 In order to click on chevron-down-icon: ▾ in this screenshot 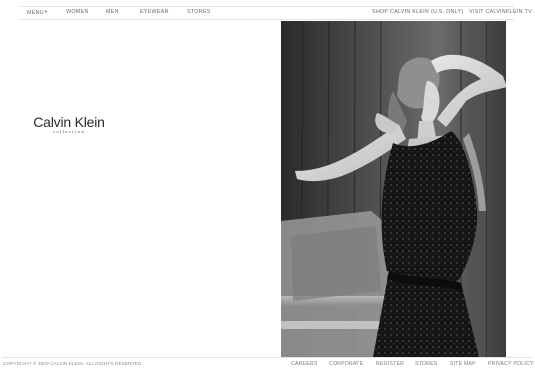, I will do `click(46, 11)`.